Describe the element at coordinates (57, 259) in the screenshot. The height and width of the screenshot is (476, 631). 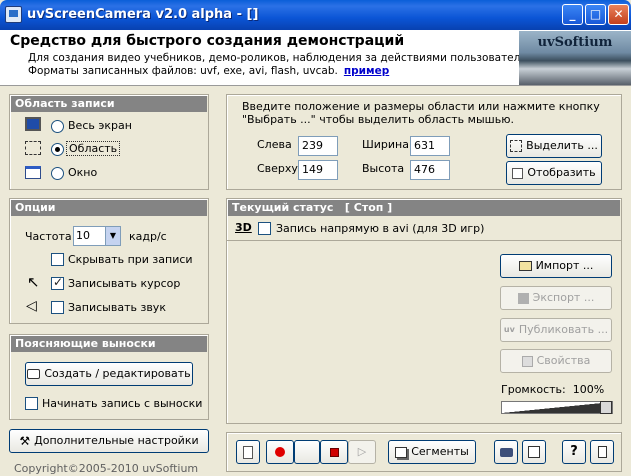
I see `hide-checkbox` at that location.